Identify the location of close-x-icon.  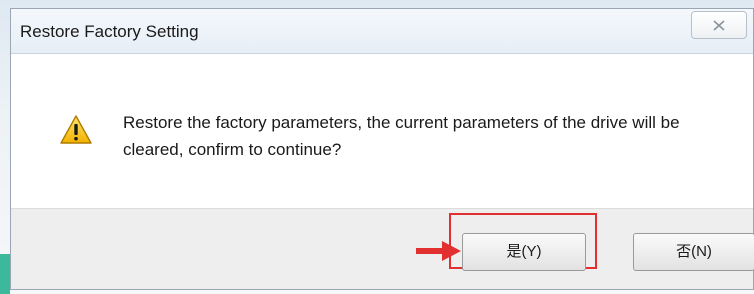
(719, 25).